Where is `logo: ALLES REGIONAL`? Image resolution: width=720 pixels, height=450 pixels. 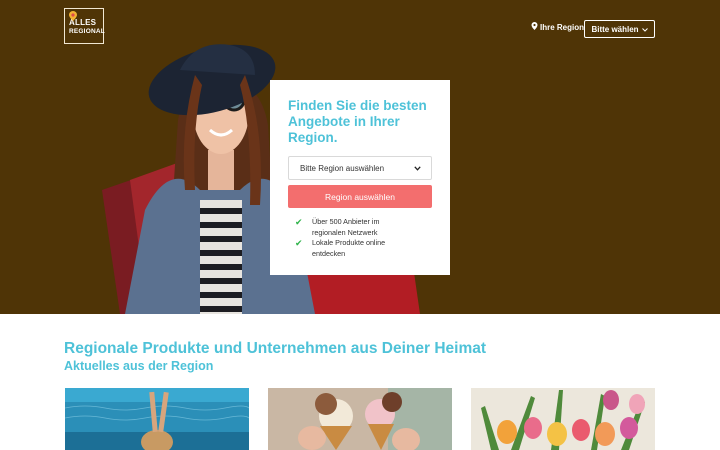
logo: ALLES REGIONAL is located at coordinates (84, 26).